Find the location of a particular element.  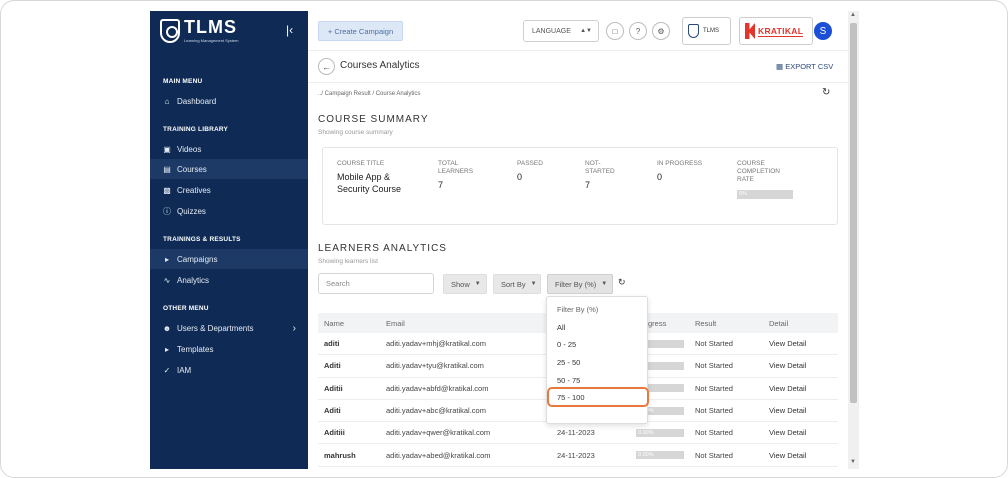

summary-passed: PASSED 0 is located at coordinates (542, 171).